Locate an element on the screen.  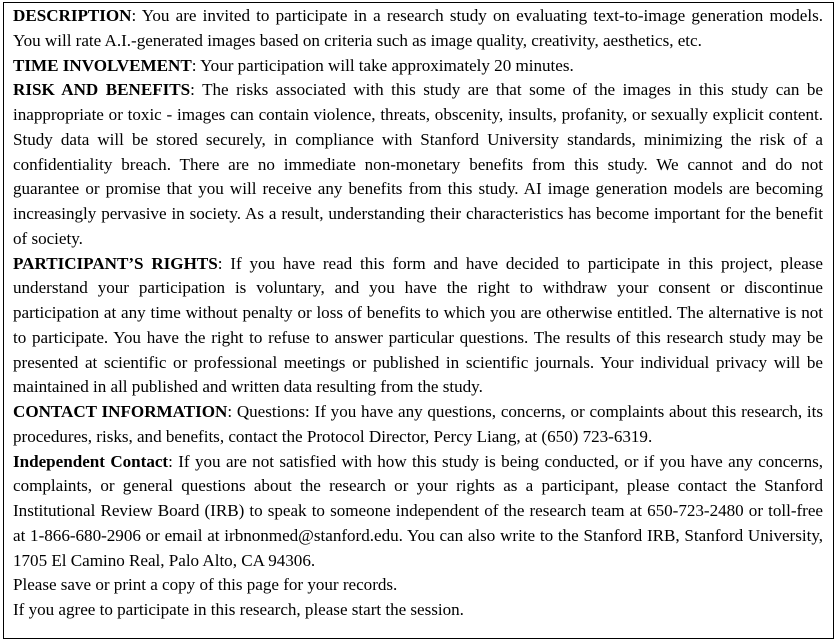
section-time-involvement-heading: TIME INVOLVEMENT is located at coordinates (102, 65).